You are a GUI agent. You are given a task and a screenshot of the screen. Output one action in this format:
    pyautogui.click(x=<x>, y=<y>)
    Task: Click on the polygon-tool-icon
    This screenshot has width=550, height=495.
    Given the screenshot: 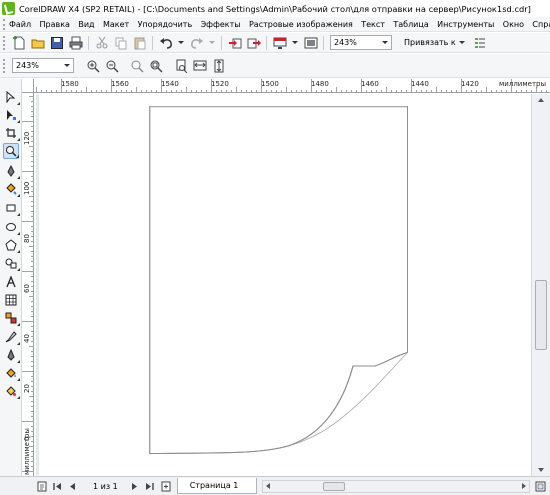 What is the action you would take?
    pyautogui.click(x=11, y=245)
    